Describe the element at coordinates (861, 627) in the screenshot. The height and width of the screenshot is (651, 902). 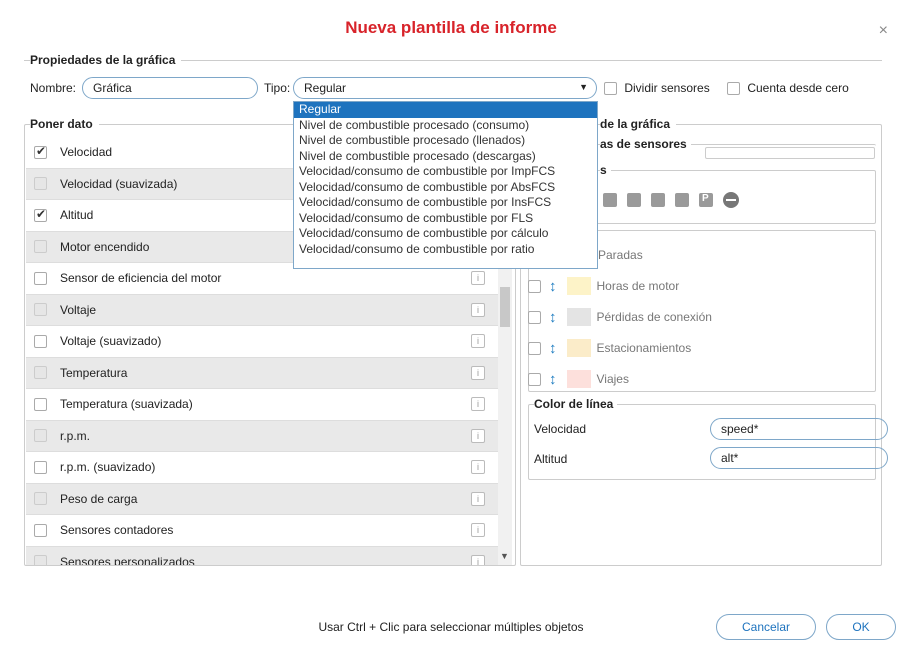
I see `ok-button: OK` at that location.